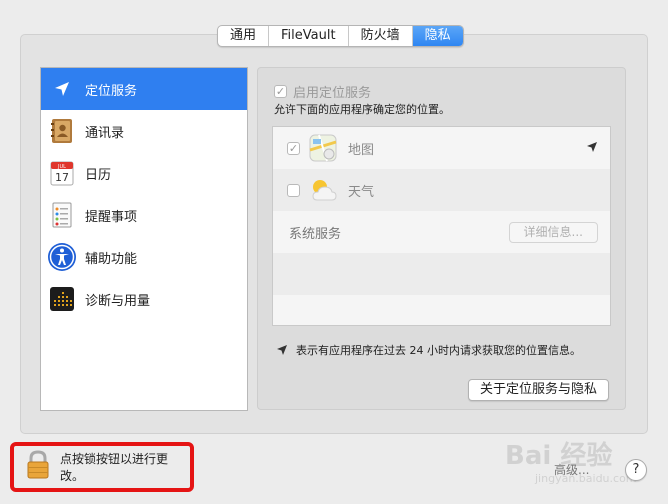 The width and height of the screenshot is (668, 504). What do you see at coordinates (144, 257) in the screenshot?
I see `sidebar-item-accessibility: 辅助功能` at bounding box center [144, 257].